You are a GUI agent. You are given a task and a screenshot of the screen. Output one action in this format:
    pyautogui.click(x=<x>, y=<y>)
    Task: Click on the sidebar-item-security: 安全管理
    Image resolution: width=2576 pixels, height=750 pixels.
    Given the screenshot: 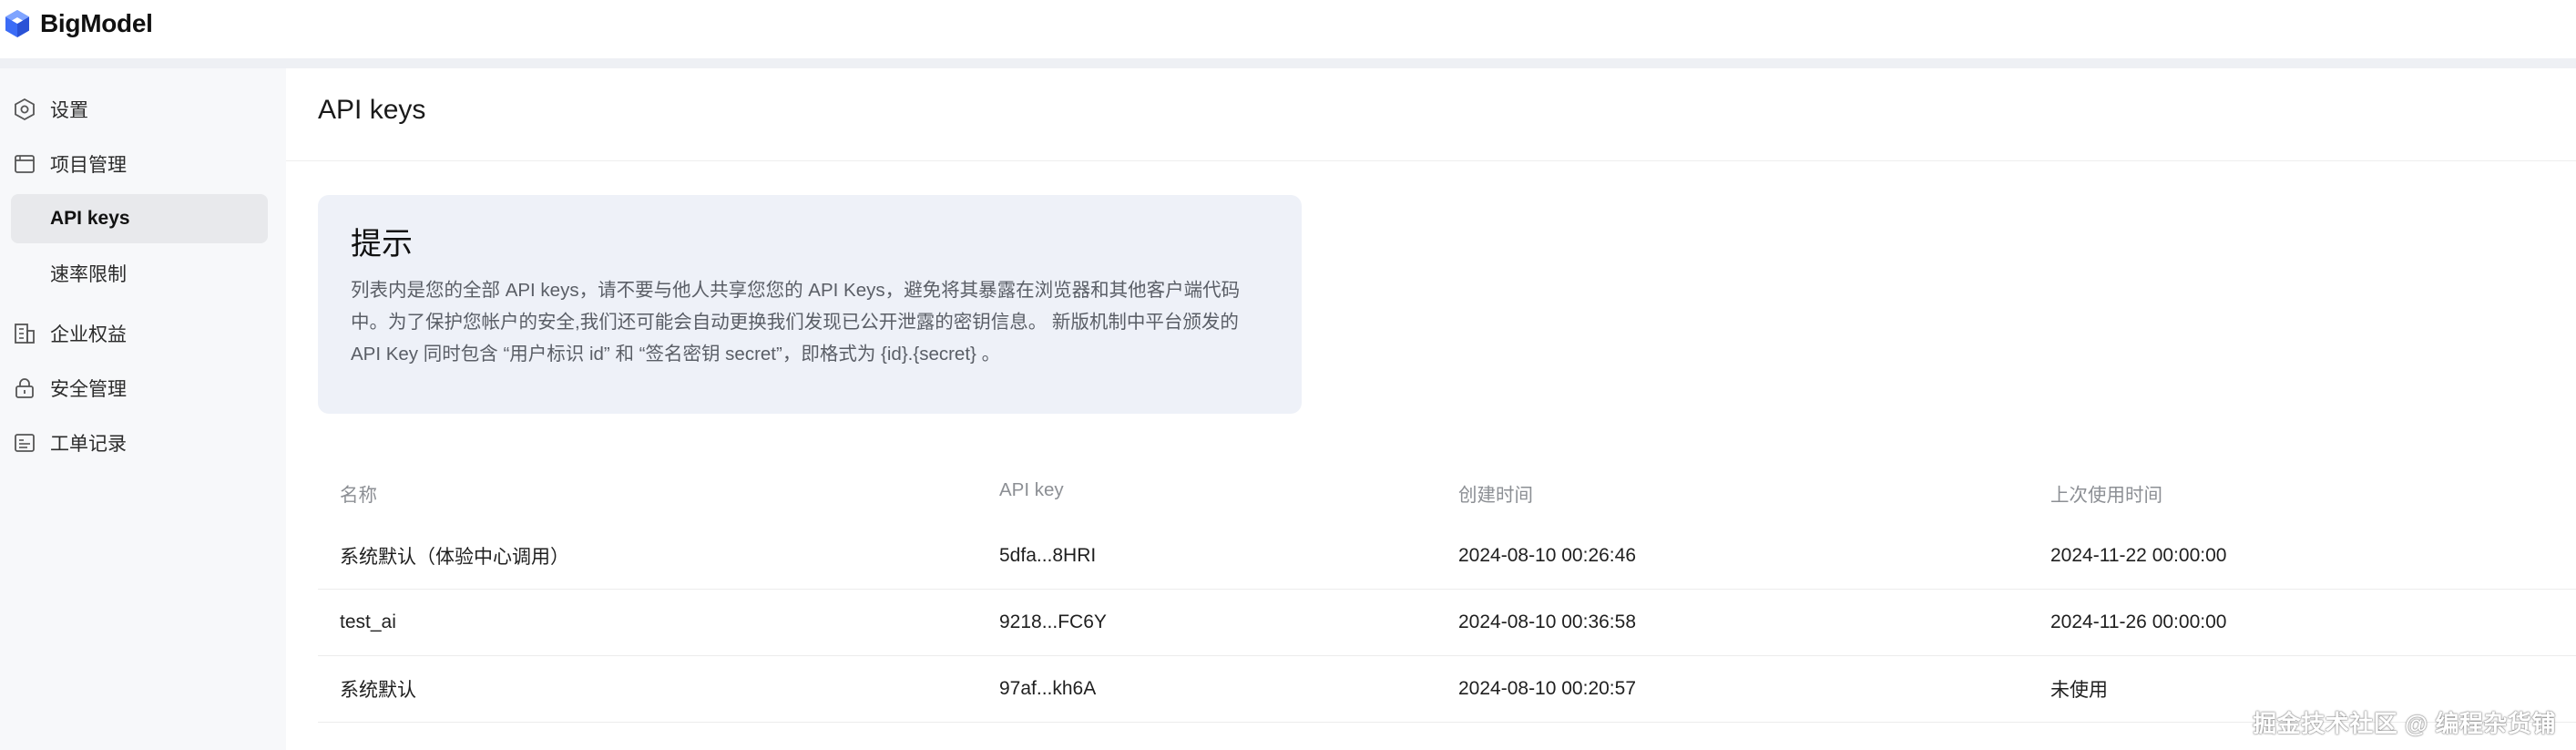 What is the action you would take?
    pyautogui.click(x=143, y=388)
    